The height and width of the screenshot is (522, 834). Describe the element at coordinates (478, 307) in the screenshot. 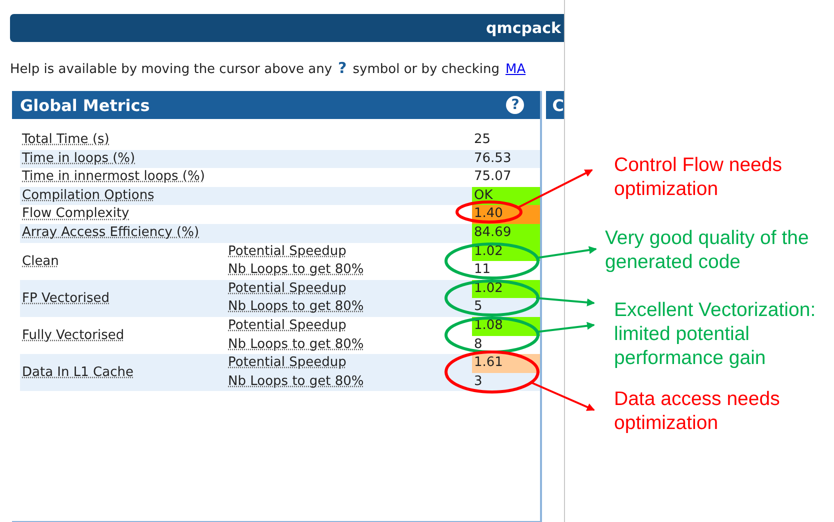

I see `metric-value: 5` at that location.